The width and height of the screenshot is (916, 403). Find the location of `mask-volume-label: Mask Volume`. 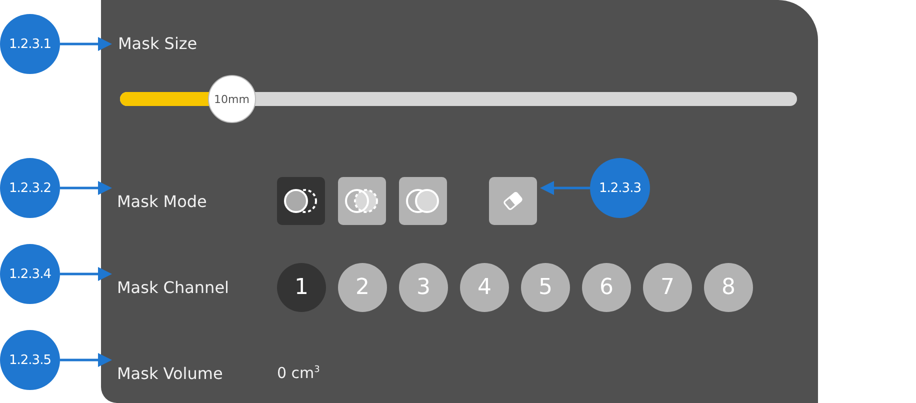

mask-volume-label: Mask Volume is located at coordinates (170, 373).